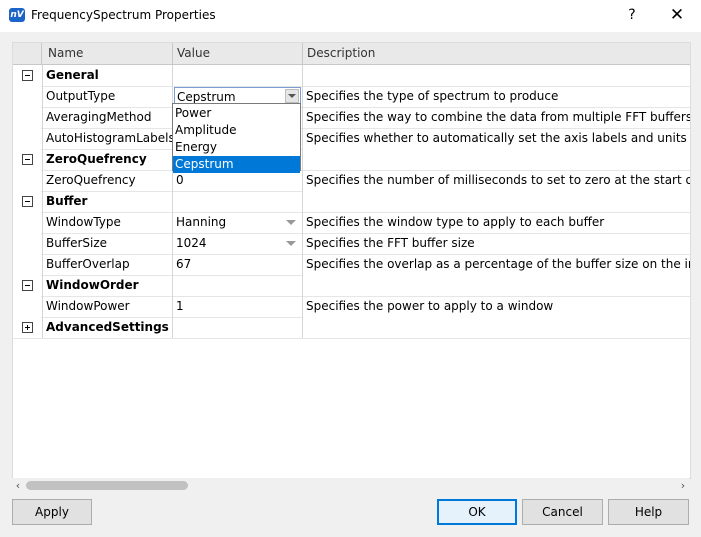 Image resolution: width=701 pixels, height=537 pixels. What do you see at coordinates (351, 202) in the screenshot?
I see `category-row-buffer: Buffer` at bounding box center [351, 202].